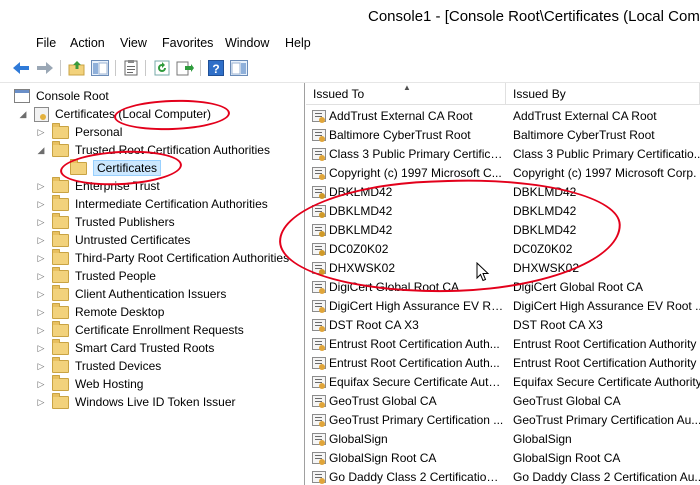 The width and height of the screenshot is (700, 485). I want to click on tree-item-trusted-publishers: ▷ Trusted Publishers, so click(105, 221).